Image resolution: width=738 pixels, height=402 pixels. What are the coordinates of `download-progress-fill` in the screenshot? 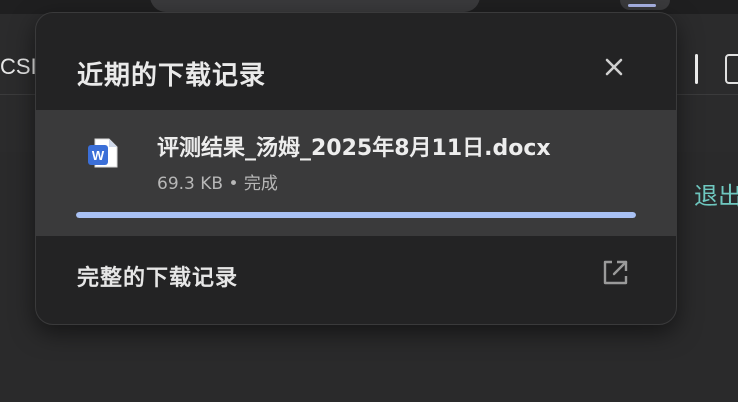 It's located at (356, 215).